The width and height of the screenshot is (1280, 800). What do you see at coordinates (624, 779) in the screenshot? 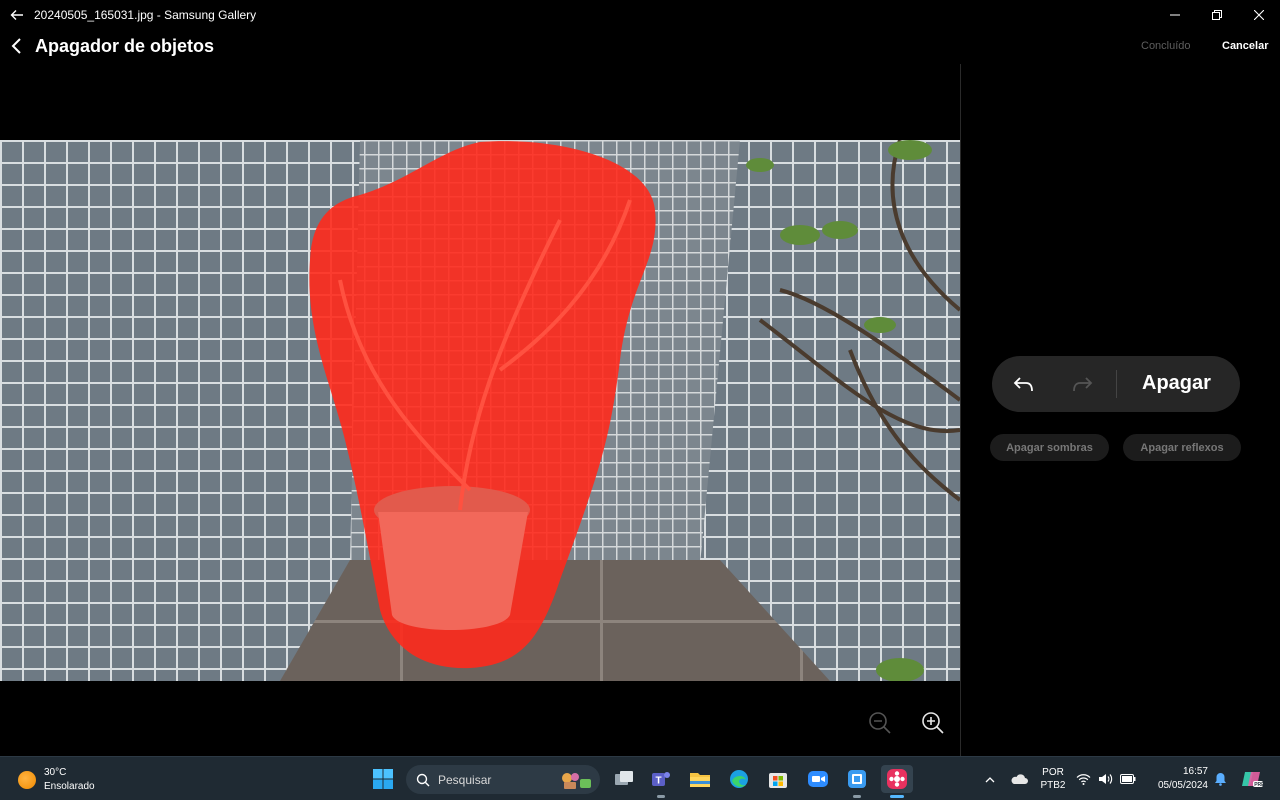
I see `task-view-icon` at bounding box center [624, 779].